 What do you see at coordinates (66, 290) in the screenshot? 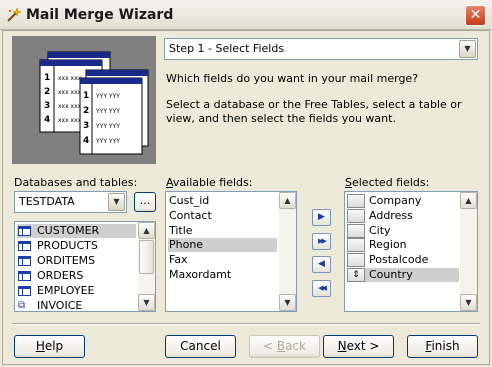
I see `list-item-label: EMPLOYEE` at bounding box center [66, 290].